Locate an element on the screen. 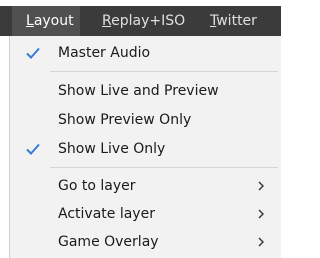 The height and width of the screenshot is (258, 320). menu-item-show-live-and-preview: Show Live and Preview is located at coordinates (145, 91).